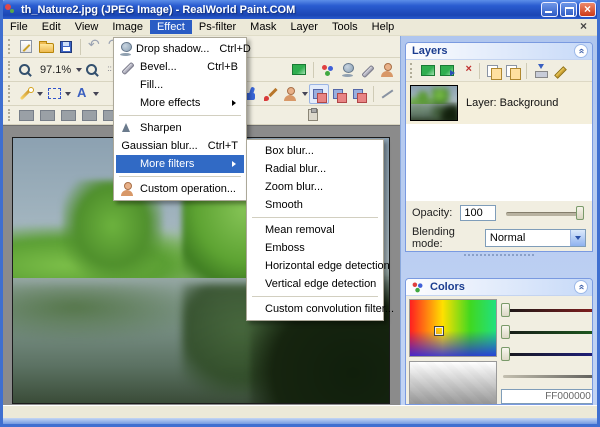 This screenshot has width=600, height=427. What do you see at coordinates (55, 70) in the screenshot?
I see `zoom-level-value: 97.1%` at bounding box center [55, 70].